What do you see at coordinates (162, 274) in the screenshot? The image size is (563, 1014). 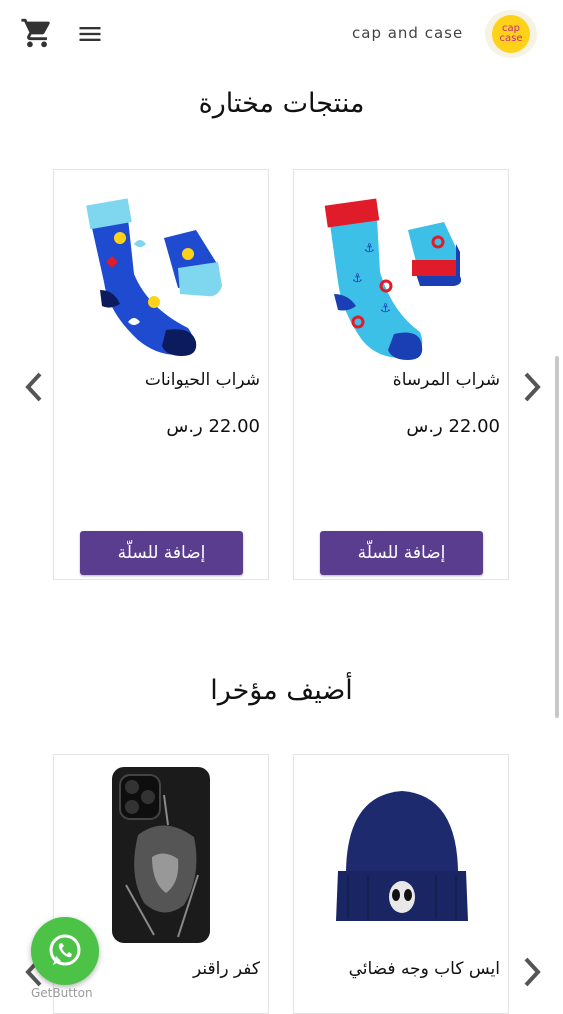 I see `animal-socks-image` at bounding box center [162, 274].